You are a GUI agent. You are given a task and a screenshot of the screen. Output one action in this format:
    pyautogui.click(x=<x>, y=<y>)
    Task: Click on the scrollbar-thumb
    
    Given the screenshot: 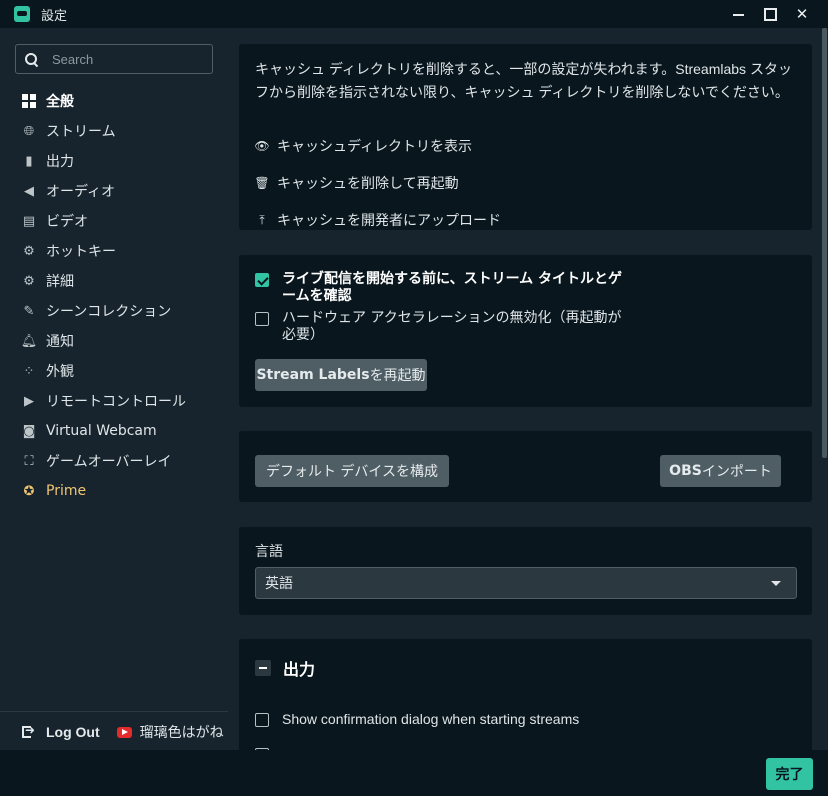 What is the action you would take?
    pyautogui.click(x=824, y=243)
    